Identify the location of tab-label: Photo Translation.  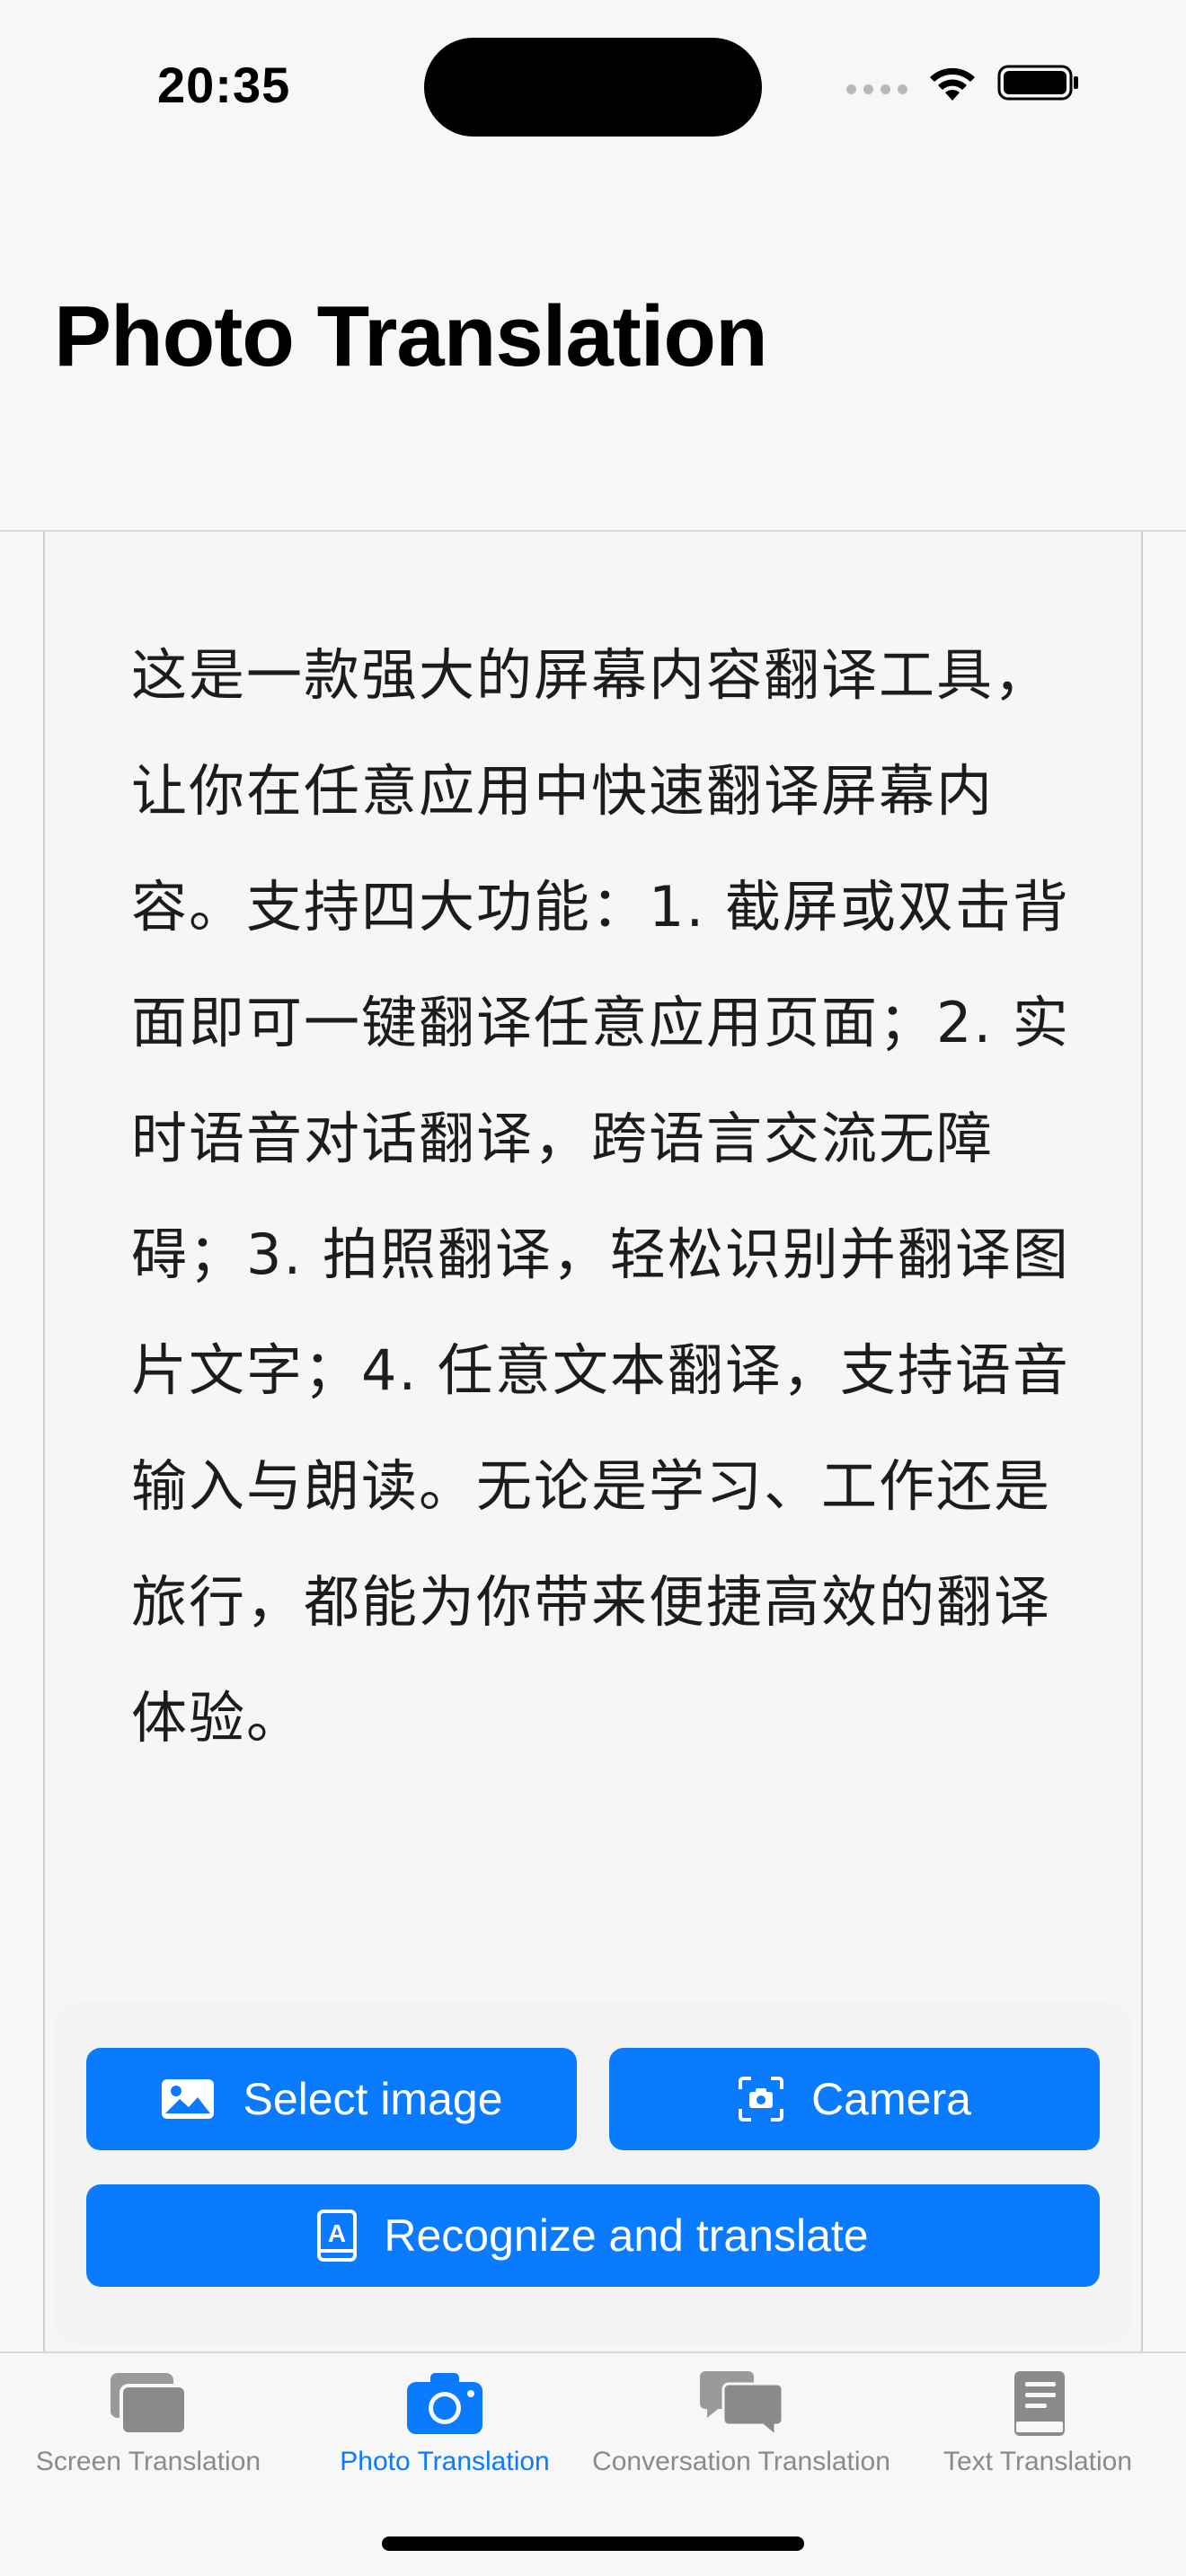
(445, 2461).